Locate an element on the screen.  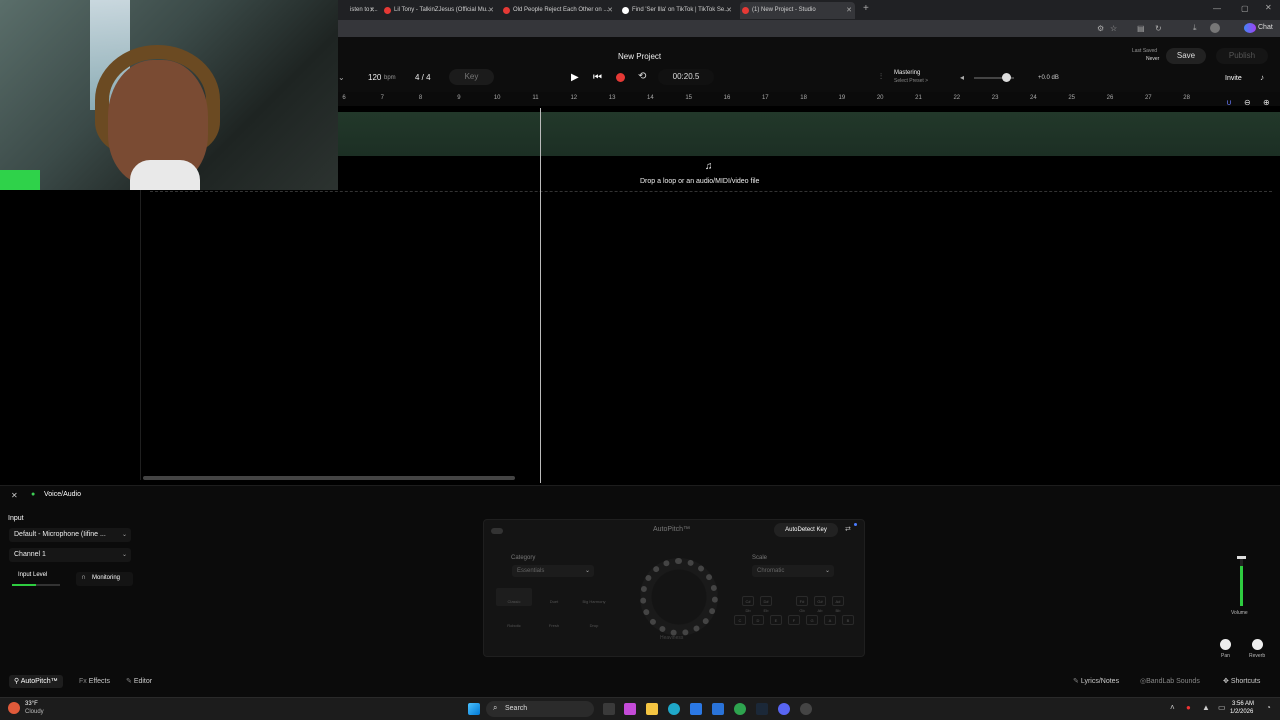
time-signature: 4 / 4 is located at coordinates (423, 77).